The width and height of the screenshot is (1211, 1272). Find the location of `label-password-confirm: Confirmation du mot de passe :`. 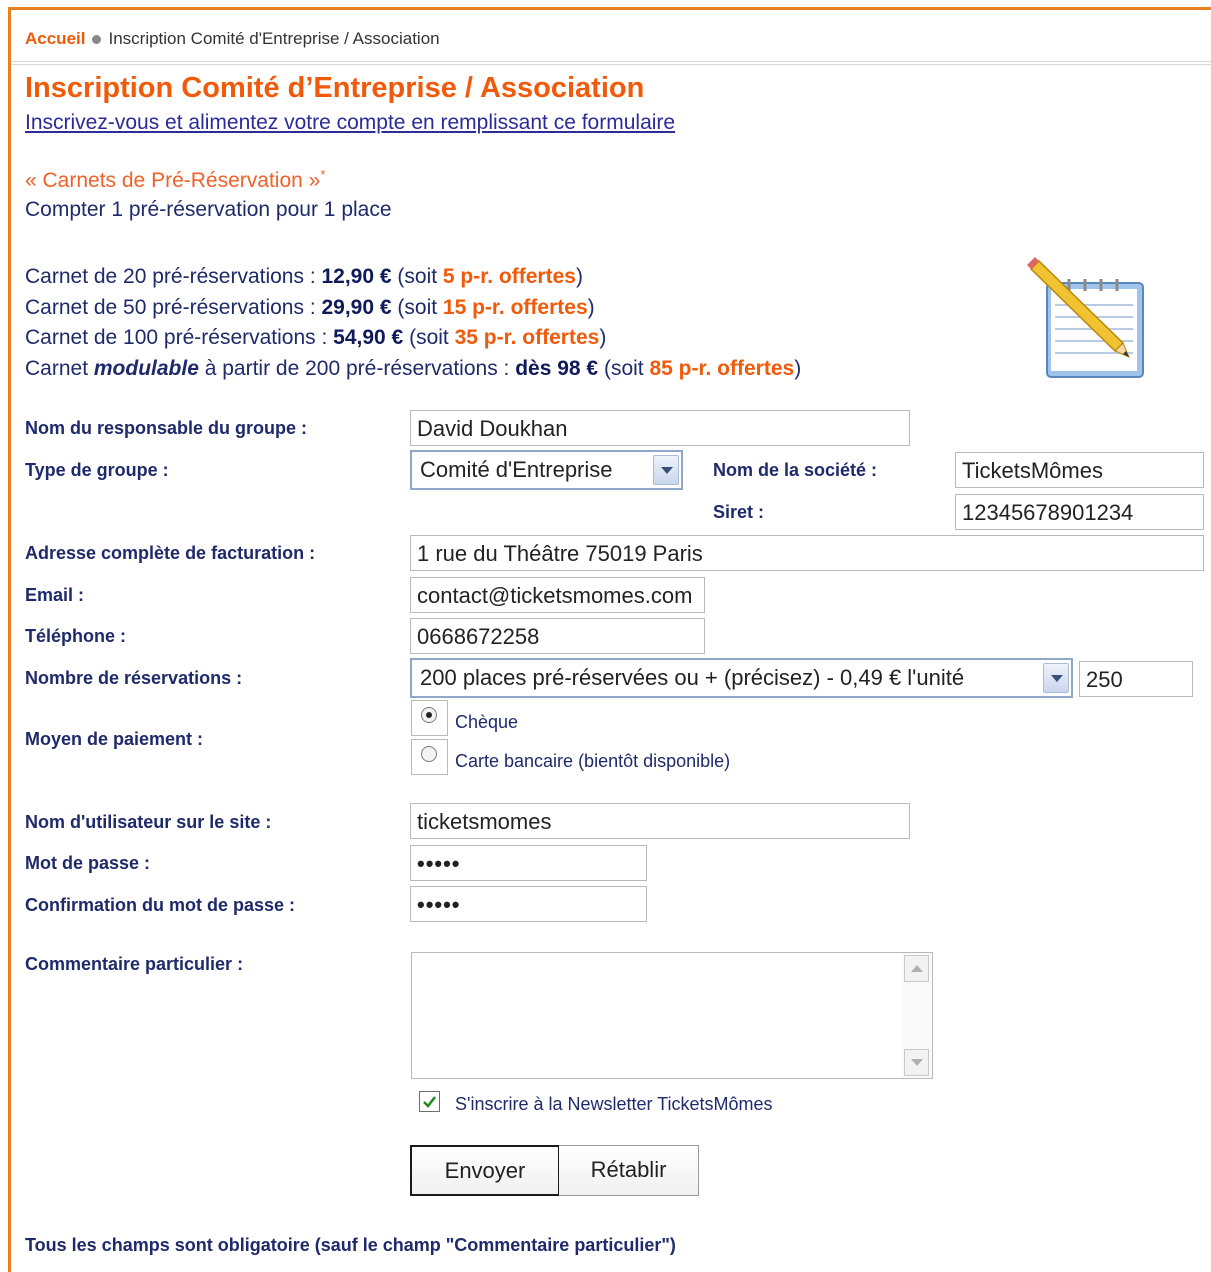

label-password-confirm: Confirmation du mot de passe : is located at coordinates (160, 905).